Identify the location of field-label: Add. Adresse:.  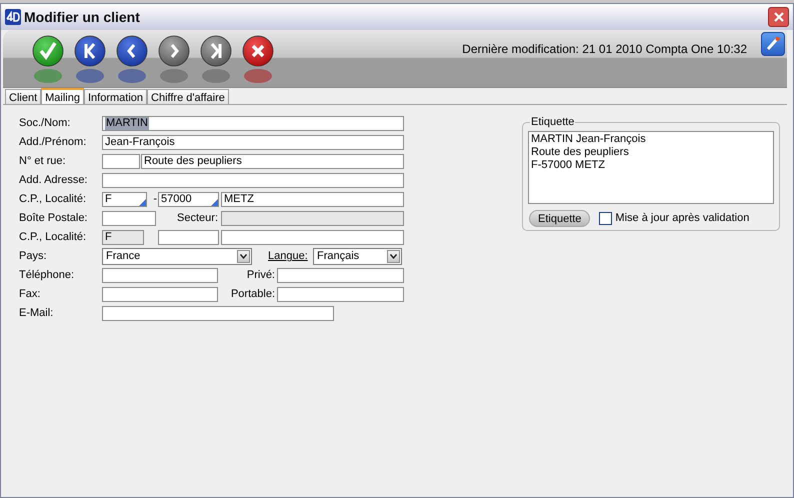
(53, 180).